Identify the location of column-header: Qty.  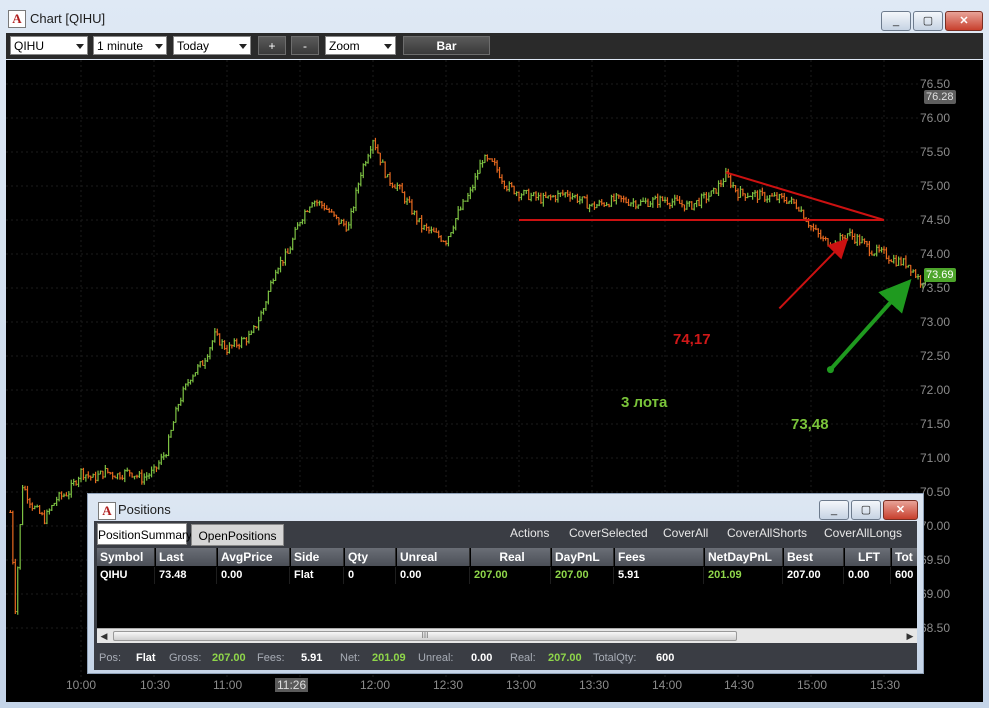
(370, 557).